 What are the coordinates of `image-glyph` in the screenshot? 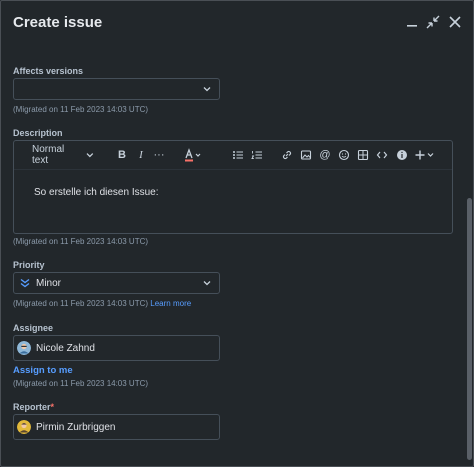 It's located at (306, 155).